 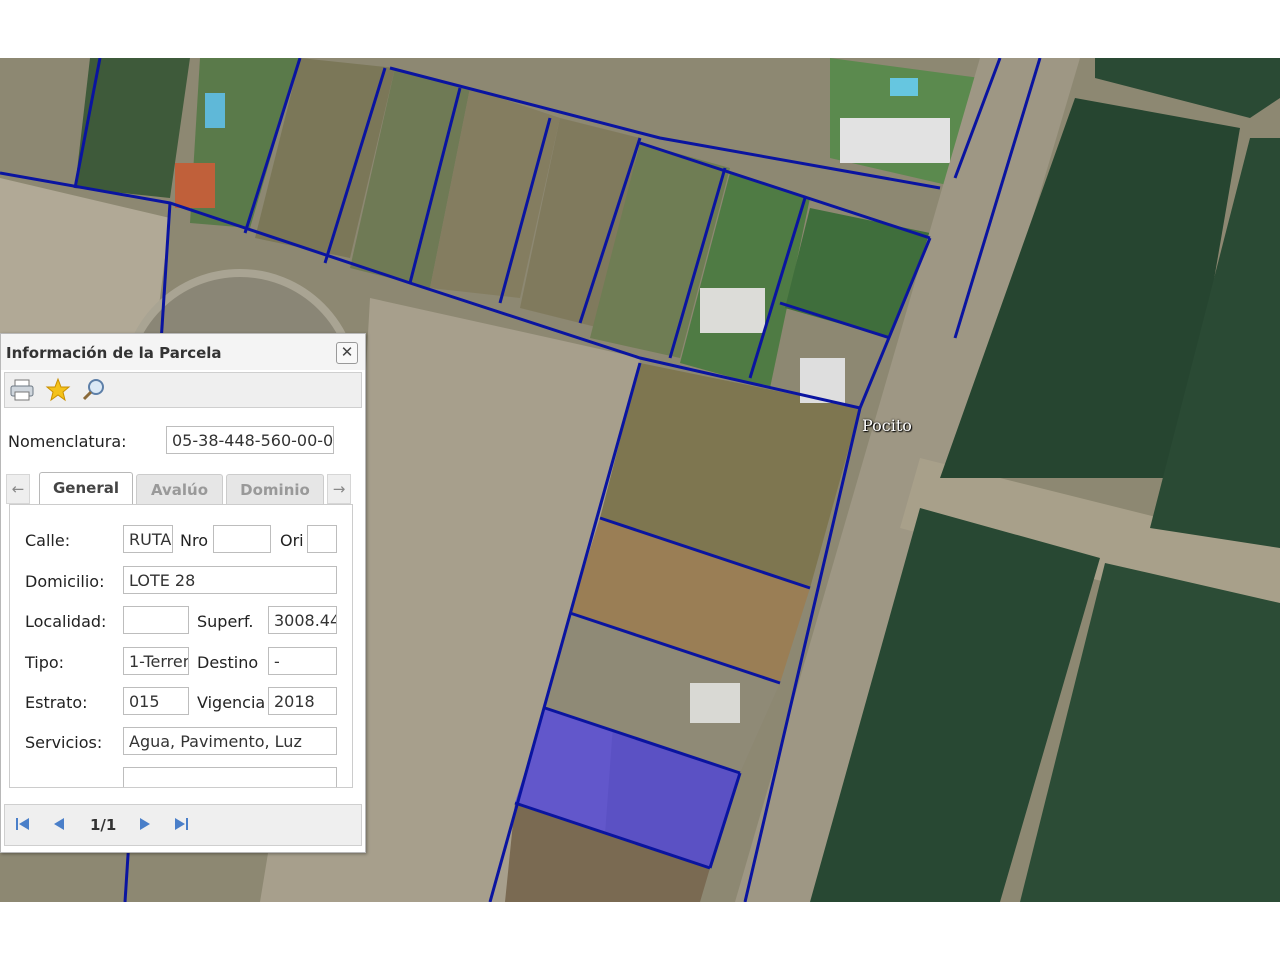 What do you see at coordinates (132, 128) in the screenshot?
I see `field` at bounding box center [132, 128].